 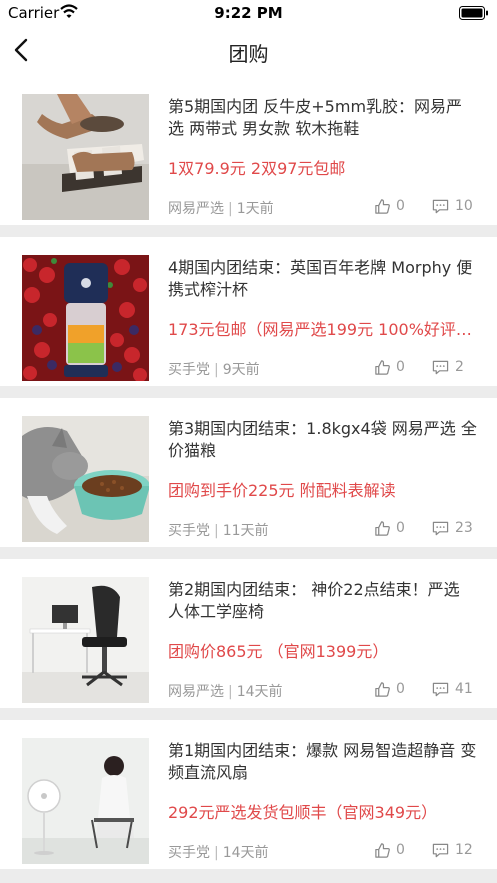 I want to click on item-price: 292元严选发货包顺丰（官网349元）, so click(x=303, y=812).